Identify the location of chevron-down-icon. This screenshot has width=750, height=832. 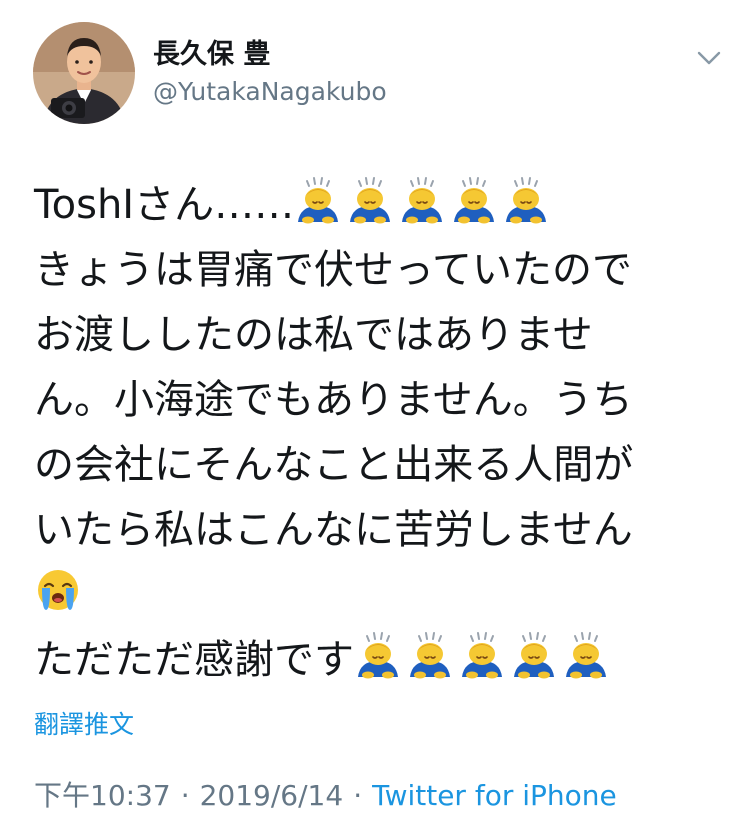
(709, 58).